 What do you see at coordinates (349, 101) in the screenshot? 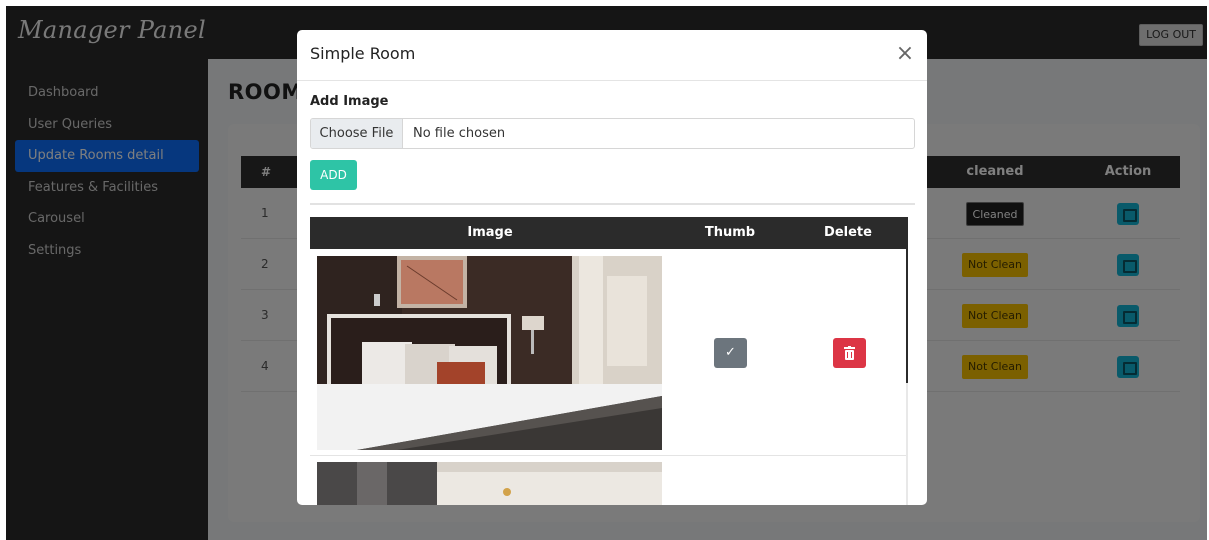
I see `add-image-label: Add Image` at bounding box center [349, 101].